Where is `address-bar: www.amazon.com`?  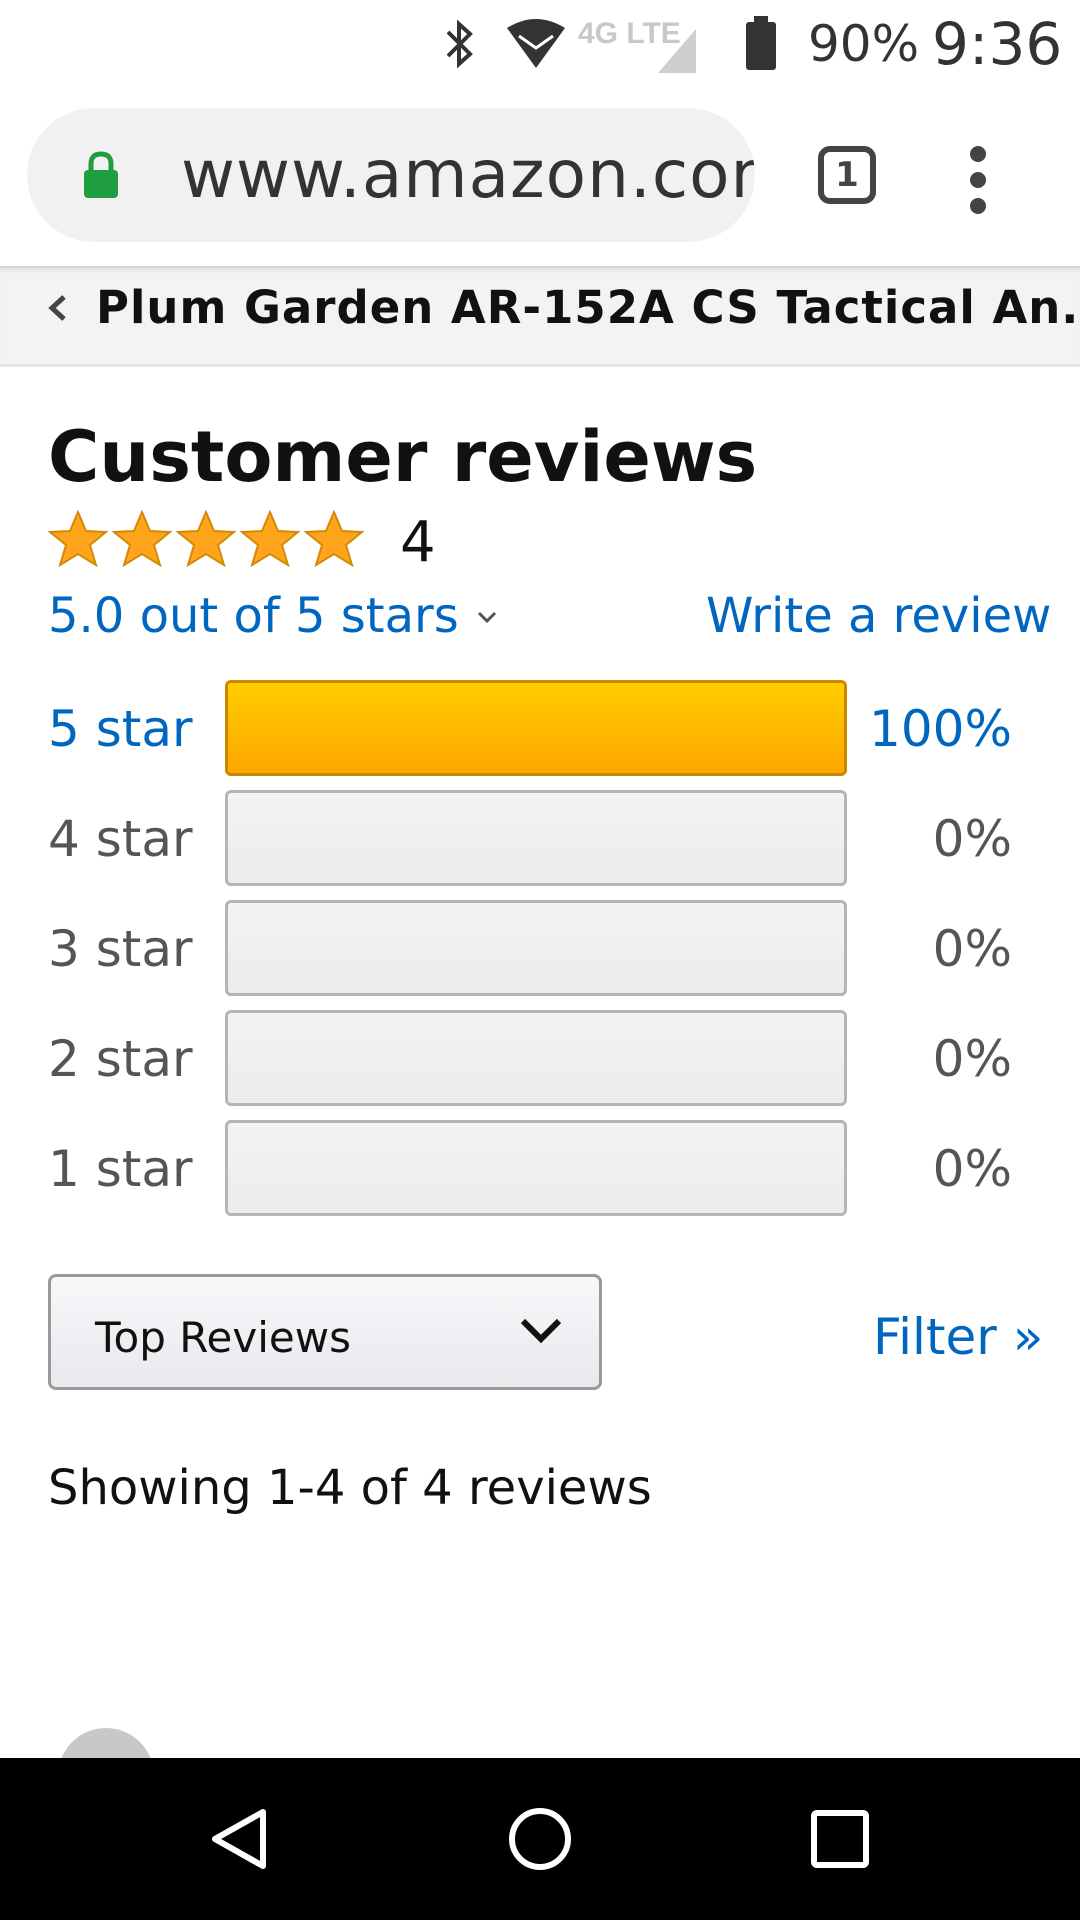
address-bar: www.amazon.com is located at coordinates (391, 175).